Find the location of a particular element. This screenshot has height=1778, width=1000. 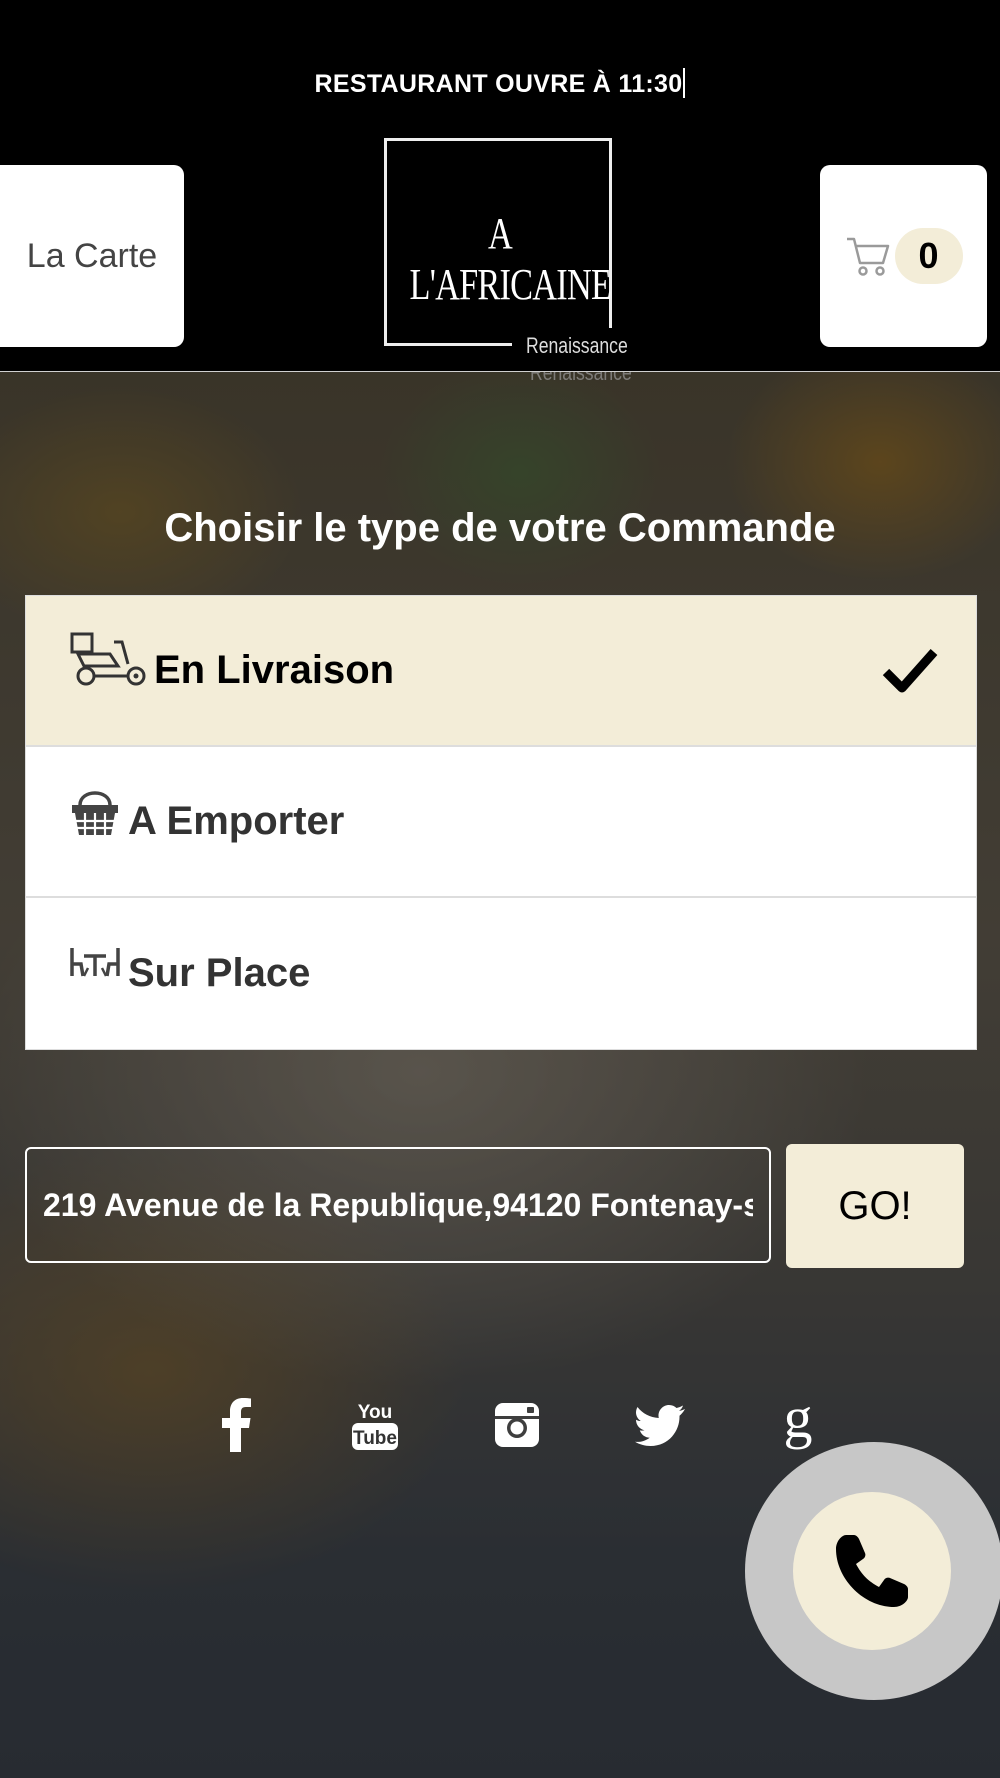

checkmark-icon is located at coordinates (910, 670).